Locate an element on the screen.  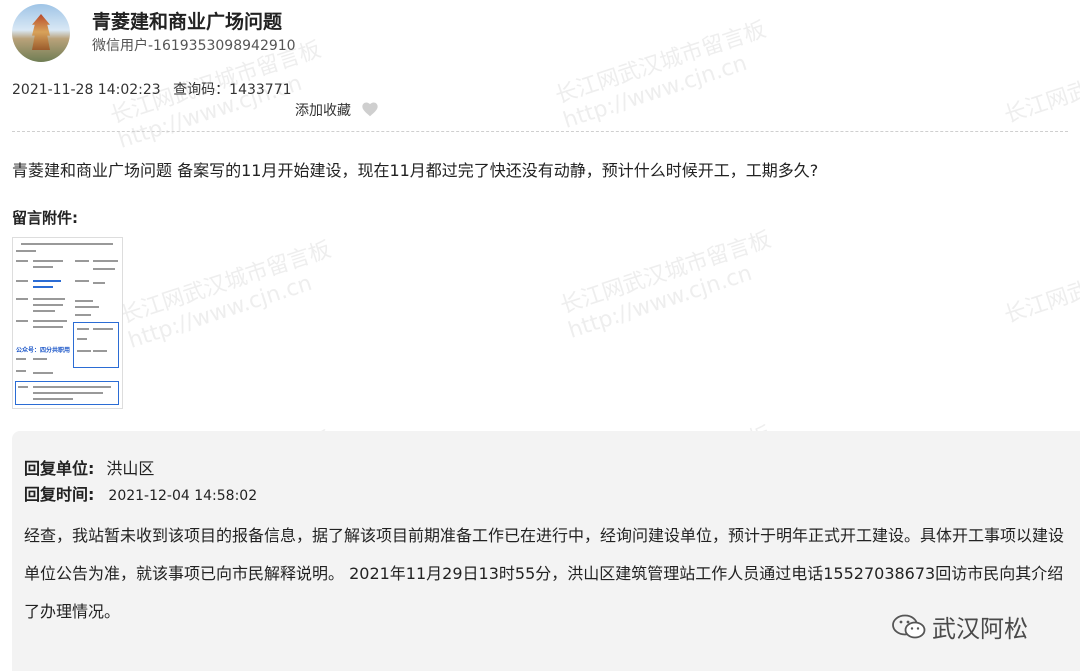
brand-text: 武汉阿松 is located at coordinates (980, 629).